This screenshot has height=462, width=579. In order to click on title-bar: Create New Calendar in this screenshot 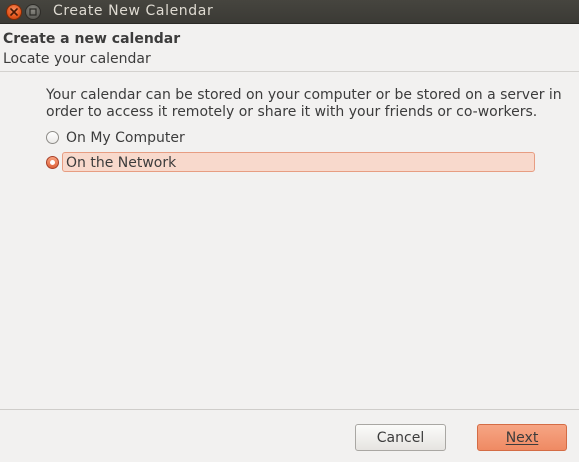, I will do `click(289, 12)`.